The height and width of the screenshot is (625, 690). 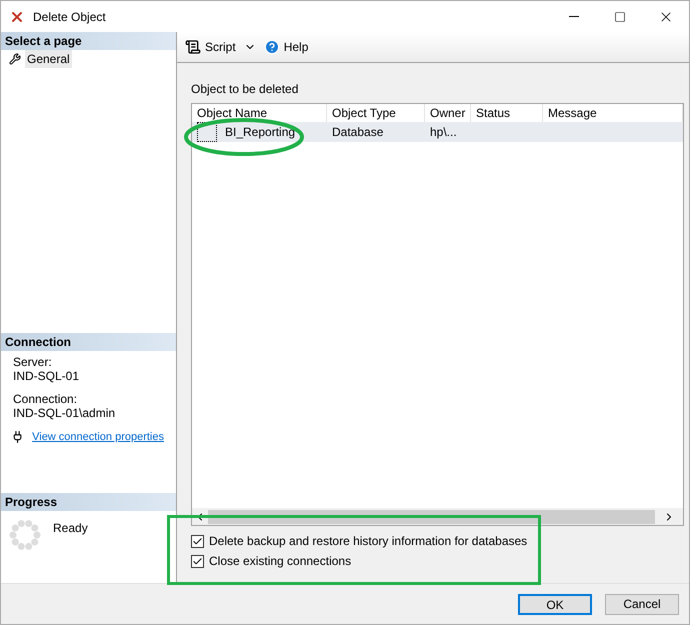 What do you see at coordinates (574, 16) in the screenshot?
I see `minimize-icon` at bounding box center [574, 16].